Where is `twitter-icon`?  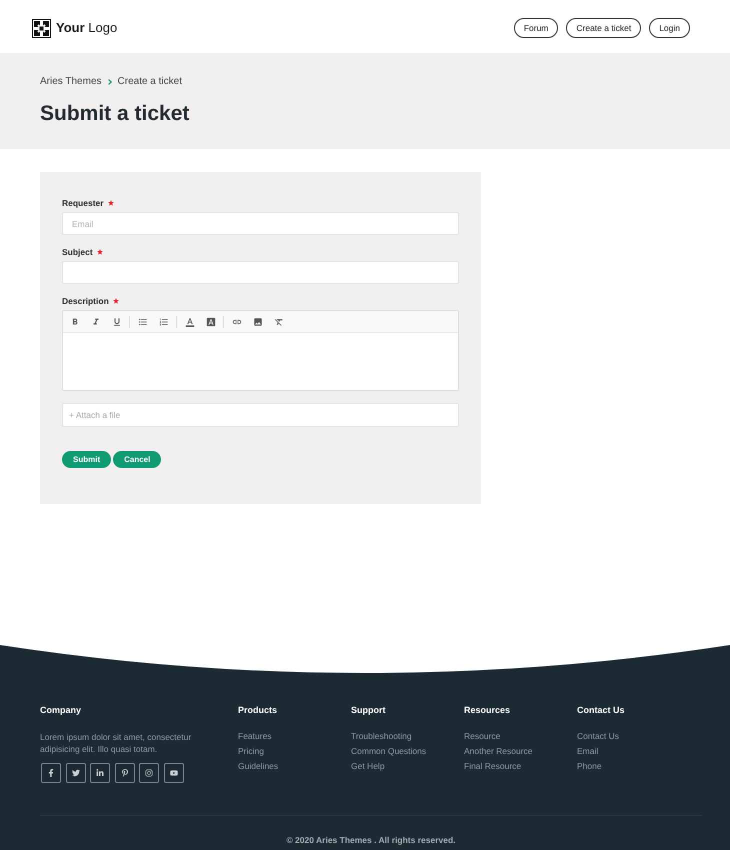
twitter-icon is located at coordinates (76, 773).